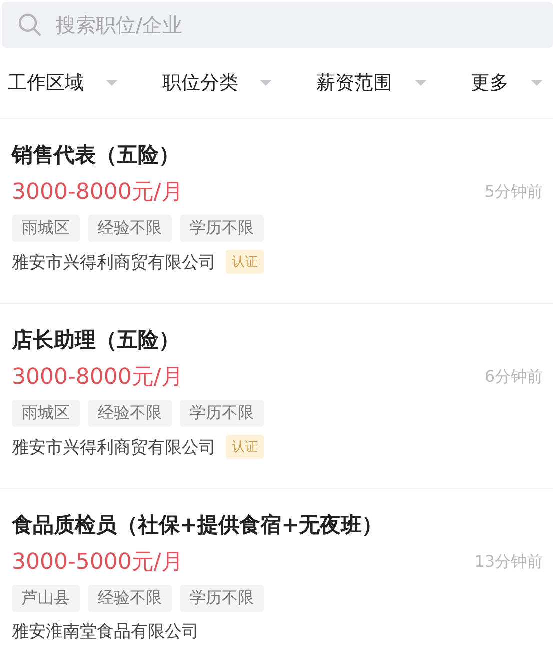 The height and width of the screenshot is (650, 553). I want to click on search-field: 搜索职位/企业, so click(277, 25).